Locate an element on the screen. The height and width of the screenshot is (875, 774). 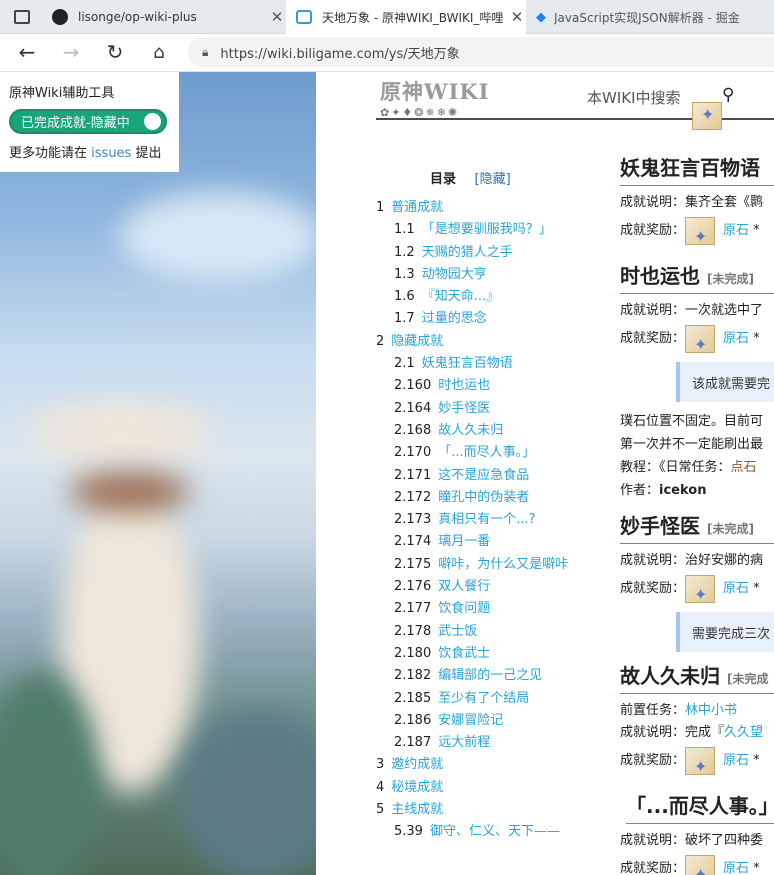
tab-title: lisonge/op-wiki-plus is located at coordinates (137, 17).